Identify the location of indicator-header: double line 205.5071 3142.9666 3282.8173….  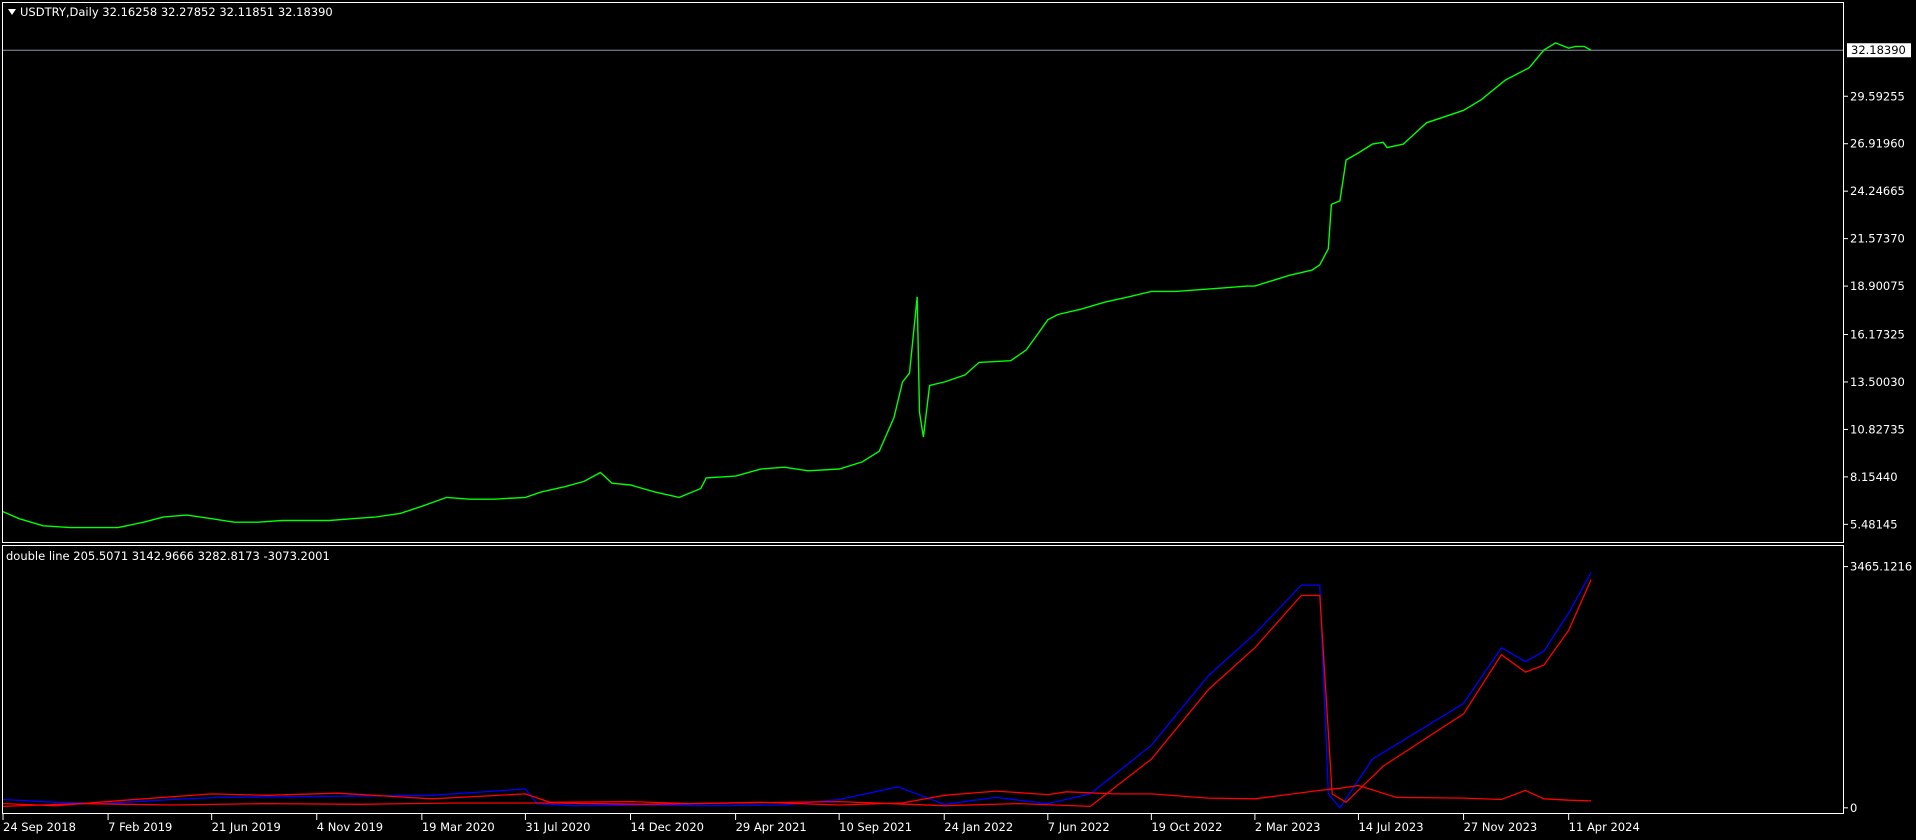
(168, 556).